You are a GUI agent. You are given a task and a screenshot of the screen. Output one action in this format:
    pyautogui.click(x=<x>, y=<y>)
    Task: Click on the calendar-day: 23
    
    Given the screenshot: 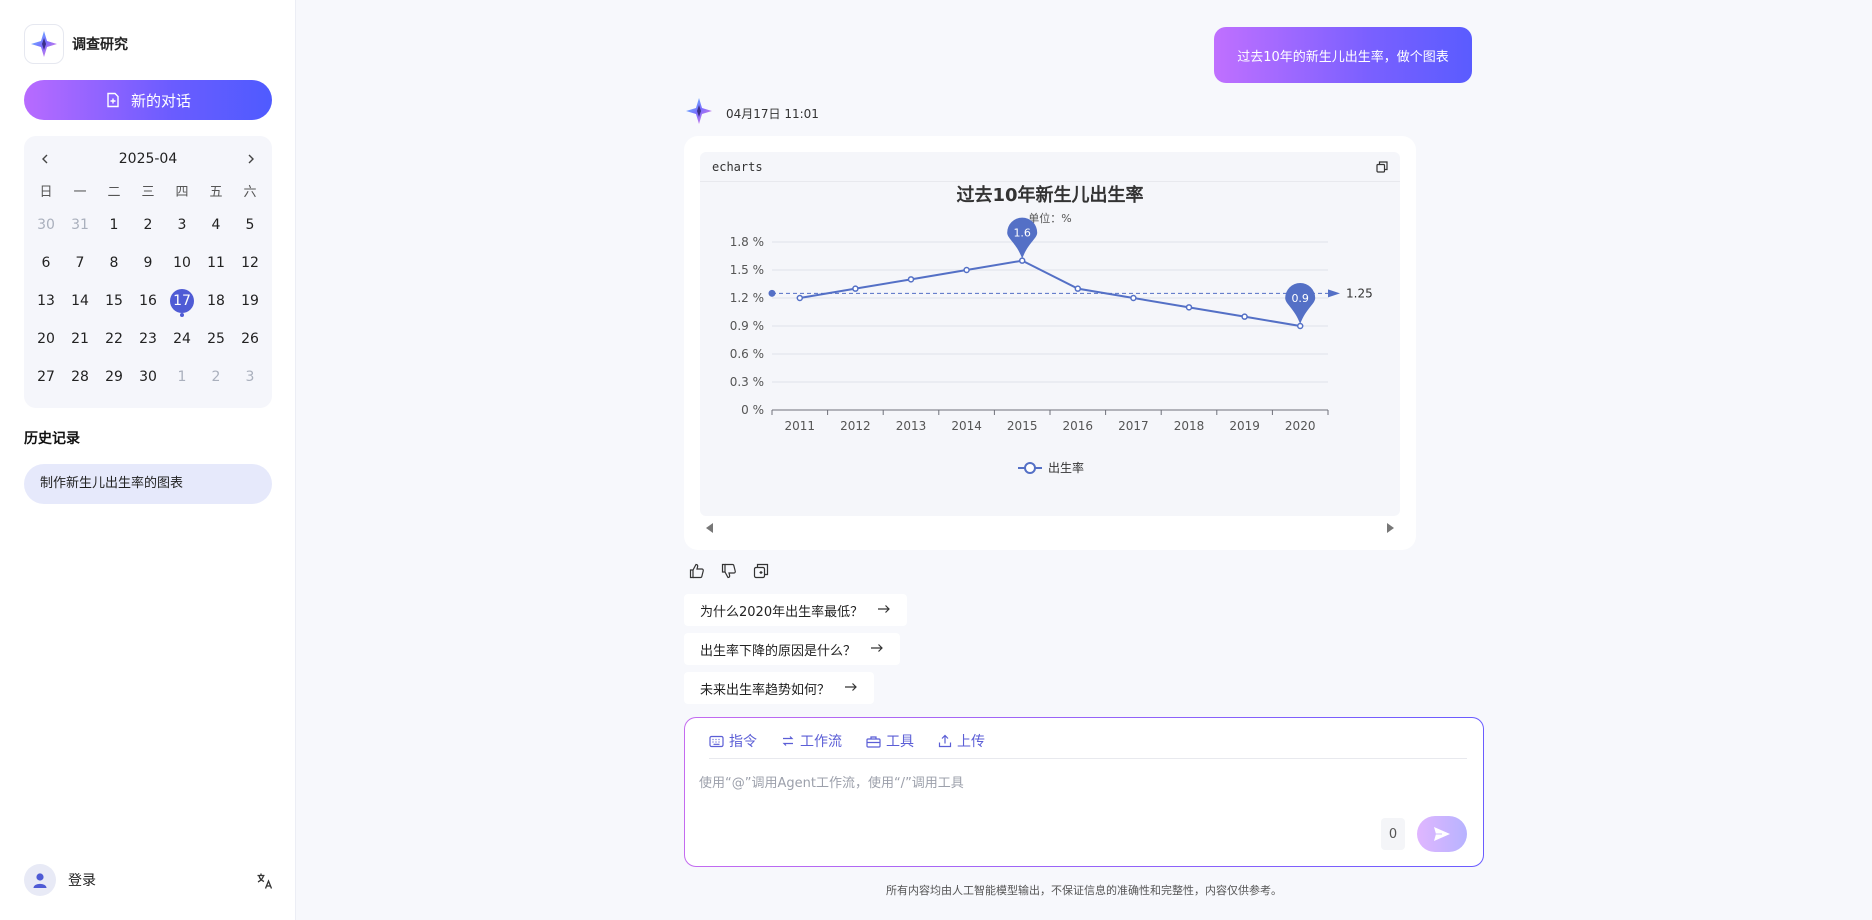 What is the action you would take?
    pyautogui.click(x=148, y=339)
    